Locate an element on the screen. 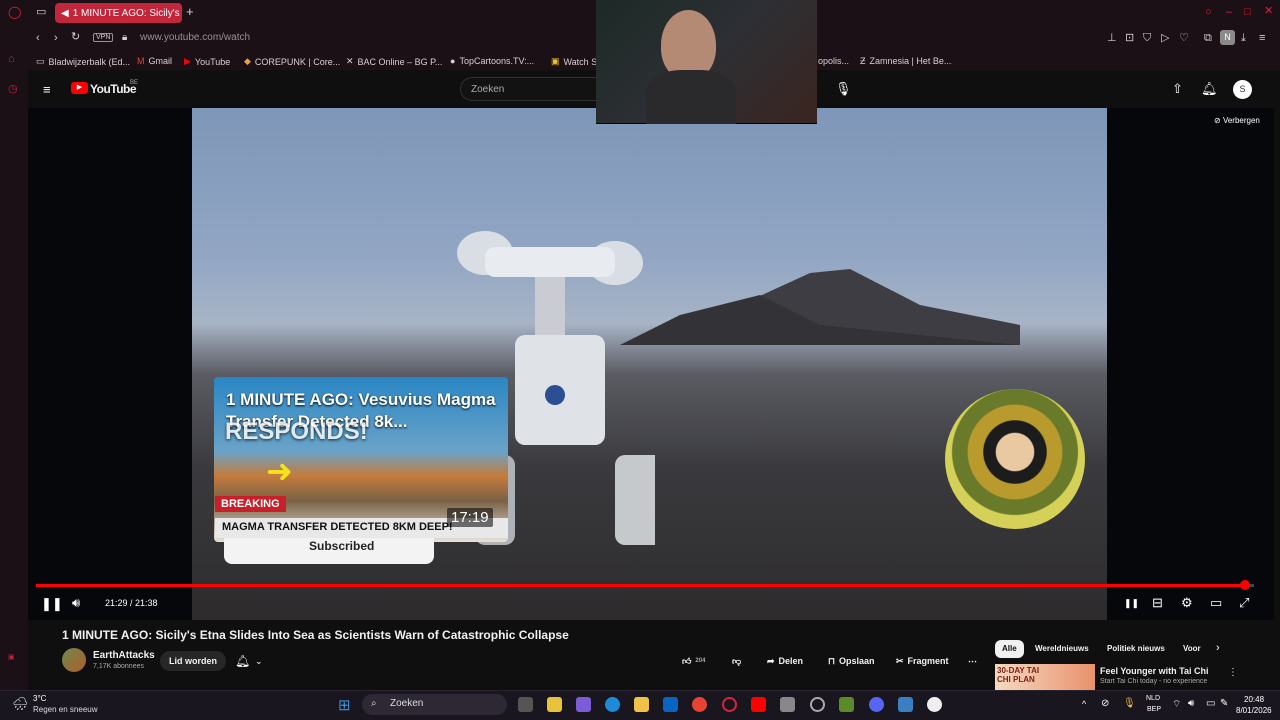 This screenshot has width=1280, height=720. ad-thumbnail: 30-DAY TAI CHI PLAN is located at coordinates (1045, 677).